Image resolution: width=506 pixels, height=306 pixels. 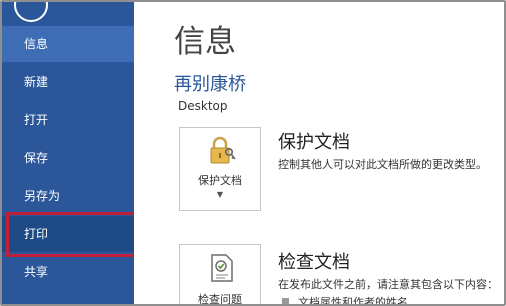 What do you see at coordinates (36, 120) in the screenshot?
I see `nav-item-label: 打开` at bounding box center [36, 120].